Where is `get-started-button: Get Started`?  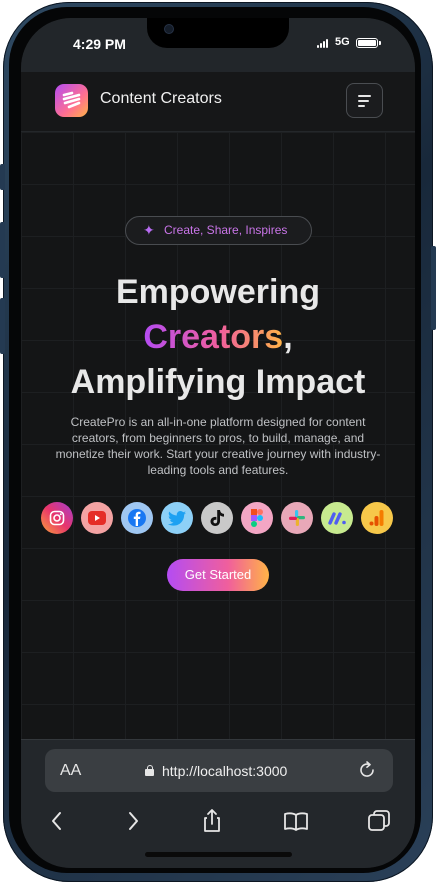
get-started-button: Get Started is located at coordinates (218, 575).